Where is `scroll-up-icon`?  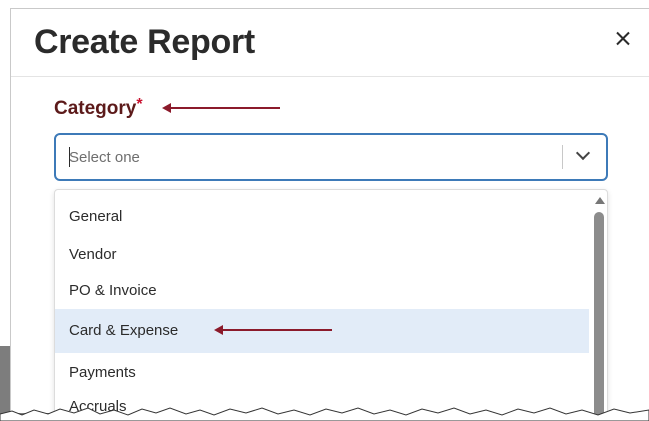 scroll-up-icon is located at coordinates (600, 200).